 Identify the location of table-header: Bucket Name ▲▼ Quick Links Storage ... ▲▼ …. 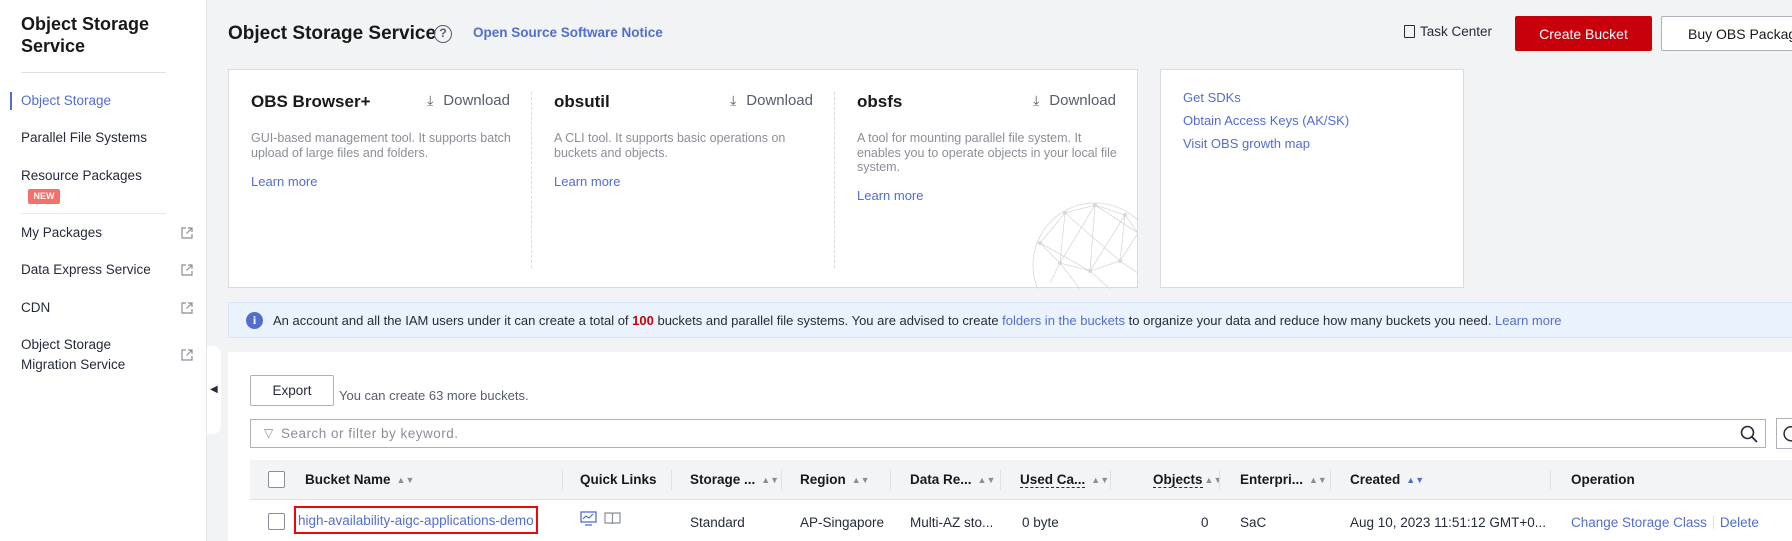
(1021, 480).